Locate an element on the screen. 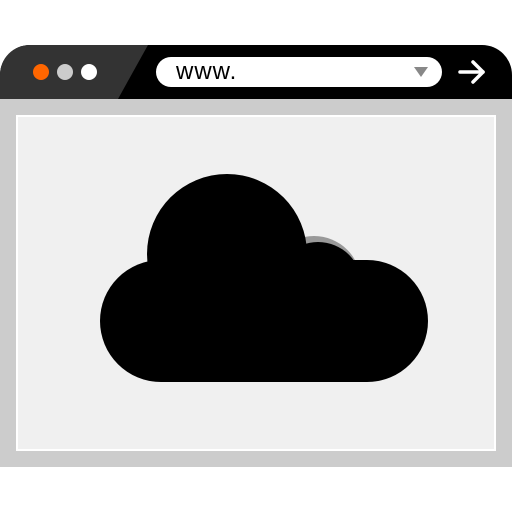  address-bar: www. is located at coordinates (299, 72).